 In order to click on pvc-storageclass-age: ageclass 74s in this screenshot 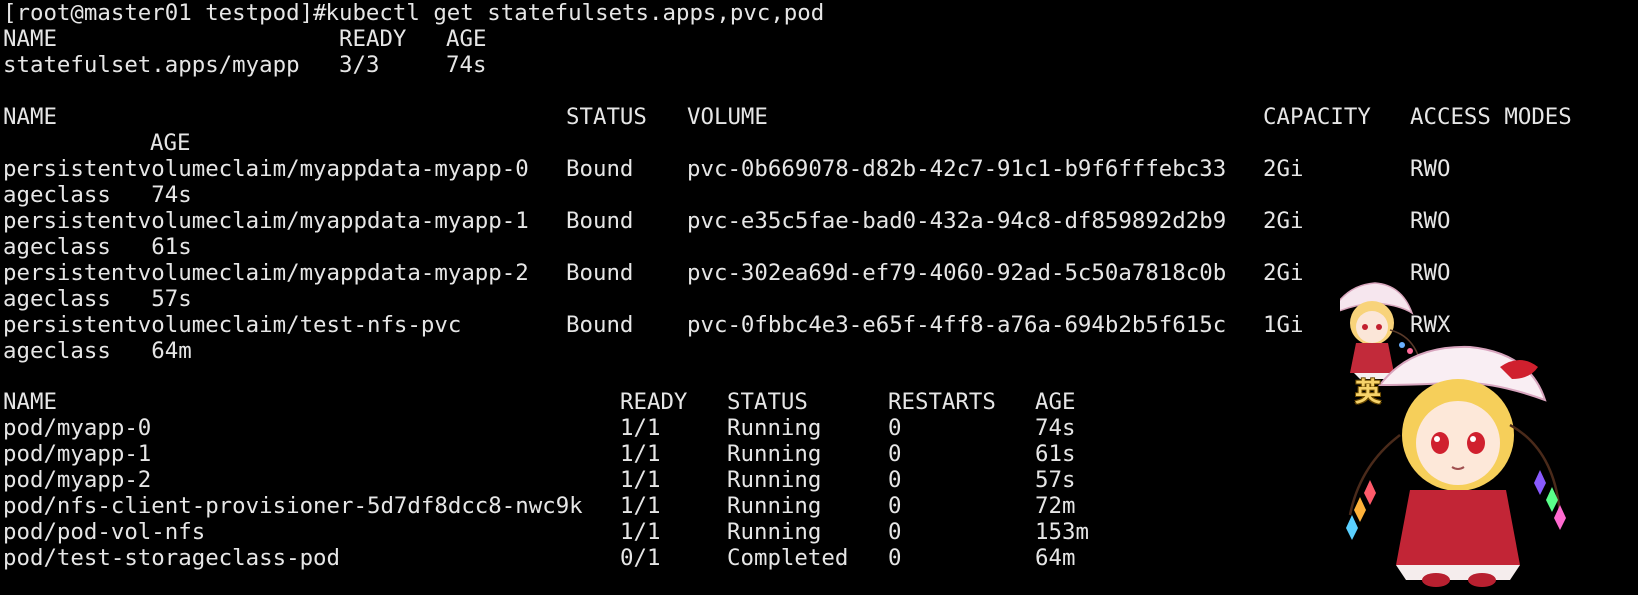, I will do `click(97, 195)`.